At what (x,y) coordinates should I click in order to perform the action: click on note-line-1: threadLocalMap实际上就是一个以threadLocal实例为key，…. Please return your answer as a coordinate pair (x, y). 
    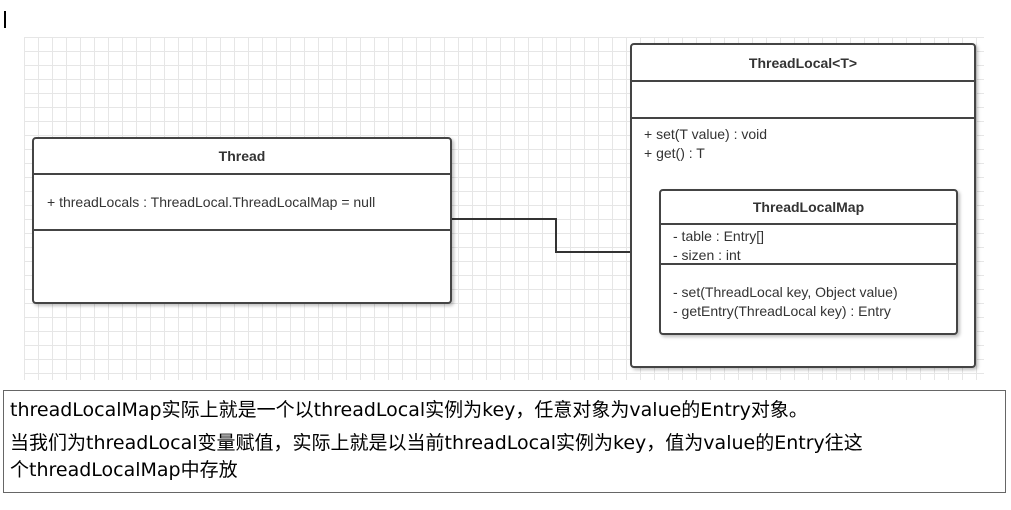
    Looking at the image, I should click on (409, 410).